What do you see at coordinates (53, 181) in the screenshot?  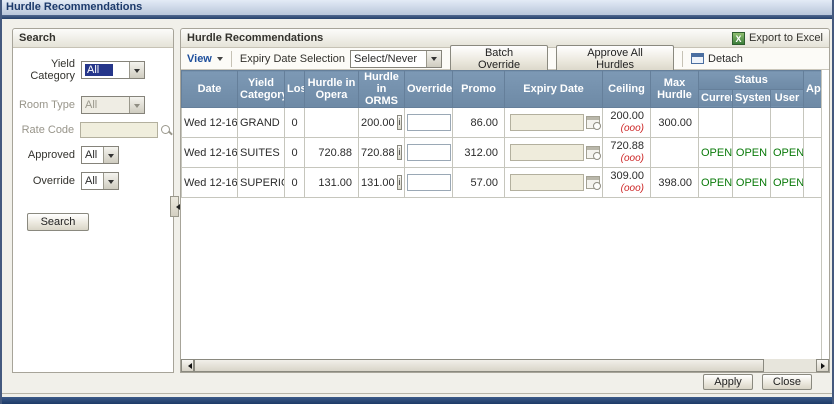 I see `override-label: Override` at bounding box center [53, 181].